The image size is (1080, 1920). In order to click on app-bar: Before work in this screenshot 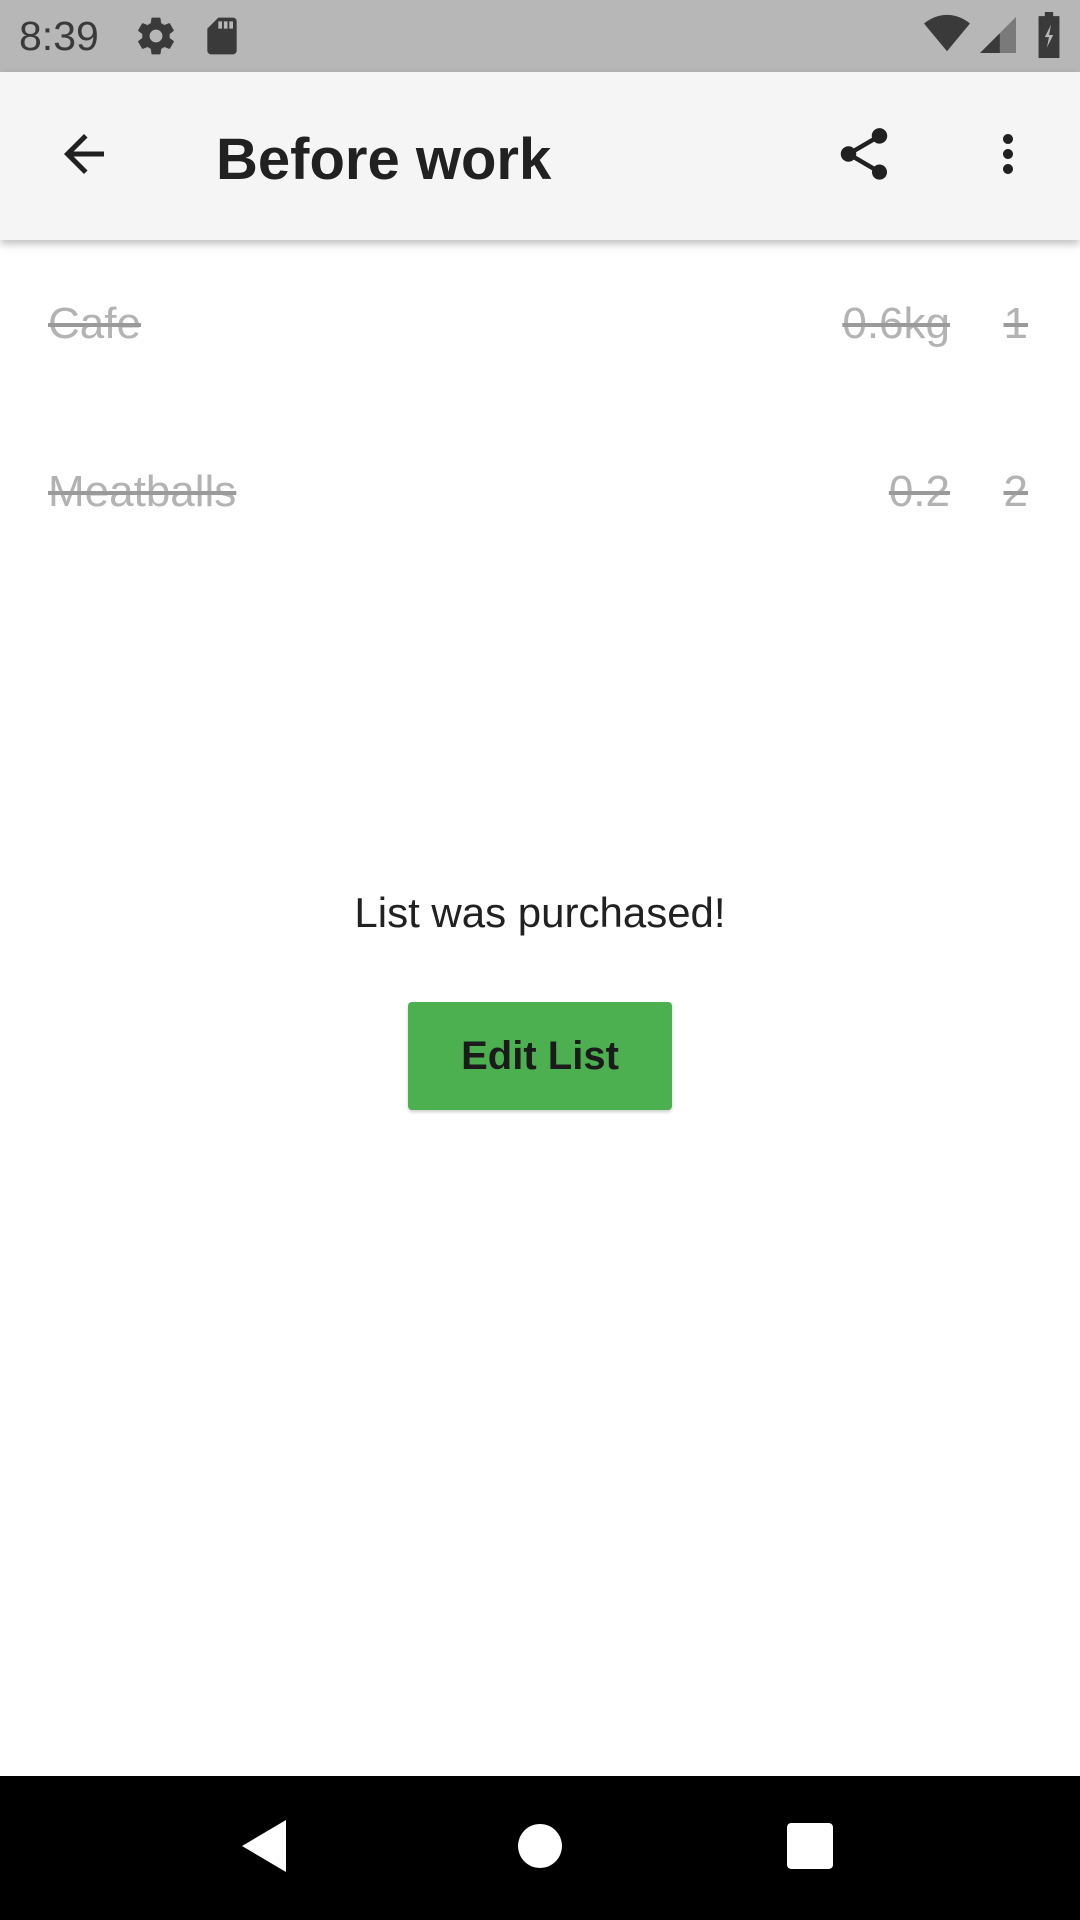, I will do `click(540, 156)`.